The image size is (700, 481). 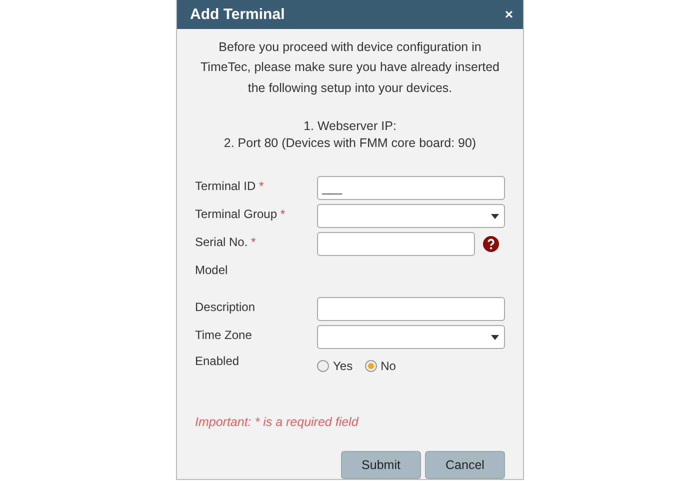 What do you see at coordinates (240, 214) in the screenshot?
I see `field-label: Terminal Group *` at bounding box center [240, 214].